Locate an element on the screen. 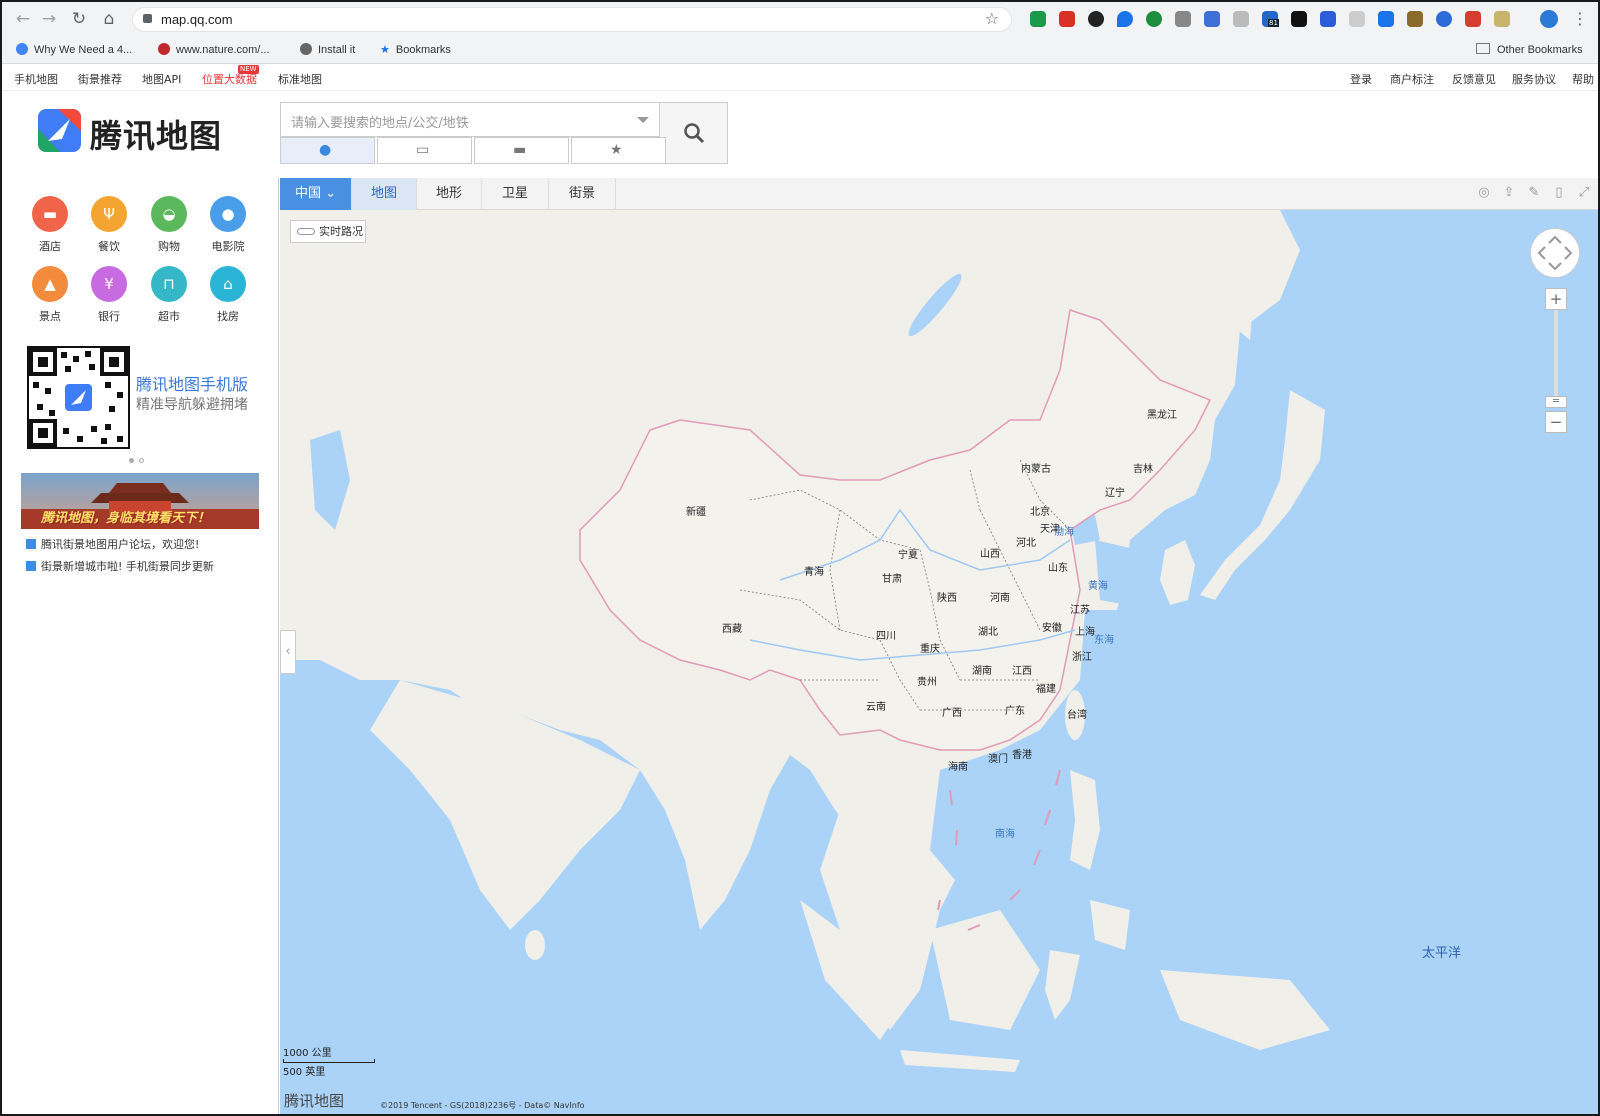 This screenshot has width=1600, height=1116. nav-link: 商户标注 is located at coordinates (1412, 79).